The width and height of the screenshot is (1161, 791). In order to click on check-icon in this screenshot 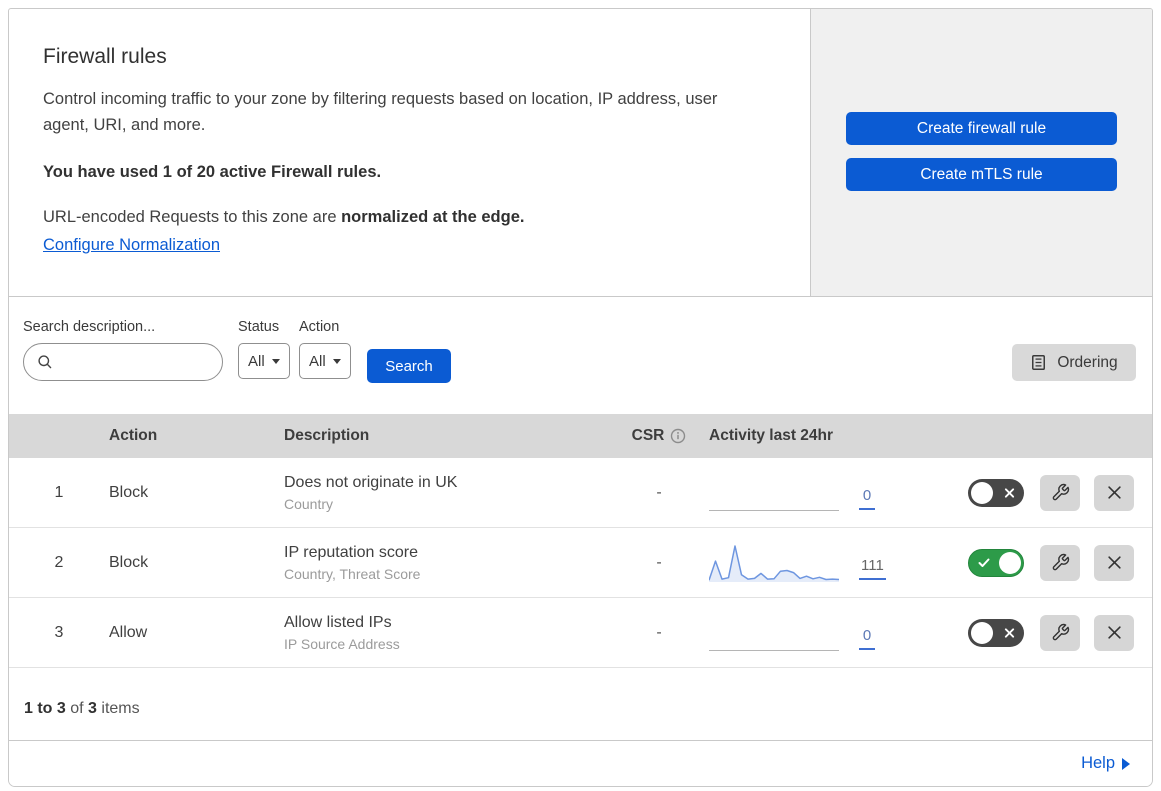, I will do `click(984, 562)`.